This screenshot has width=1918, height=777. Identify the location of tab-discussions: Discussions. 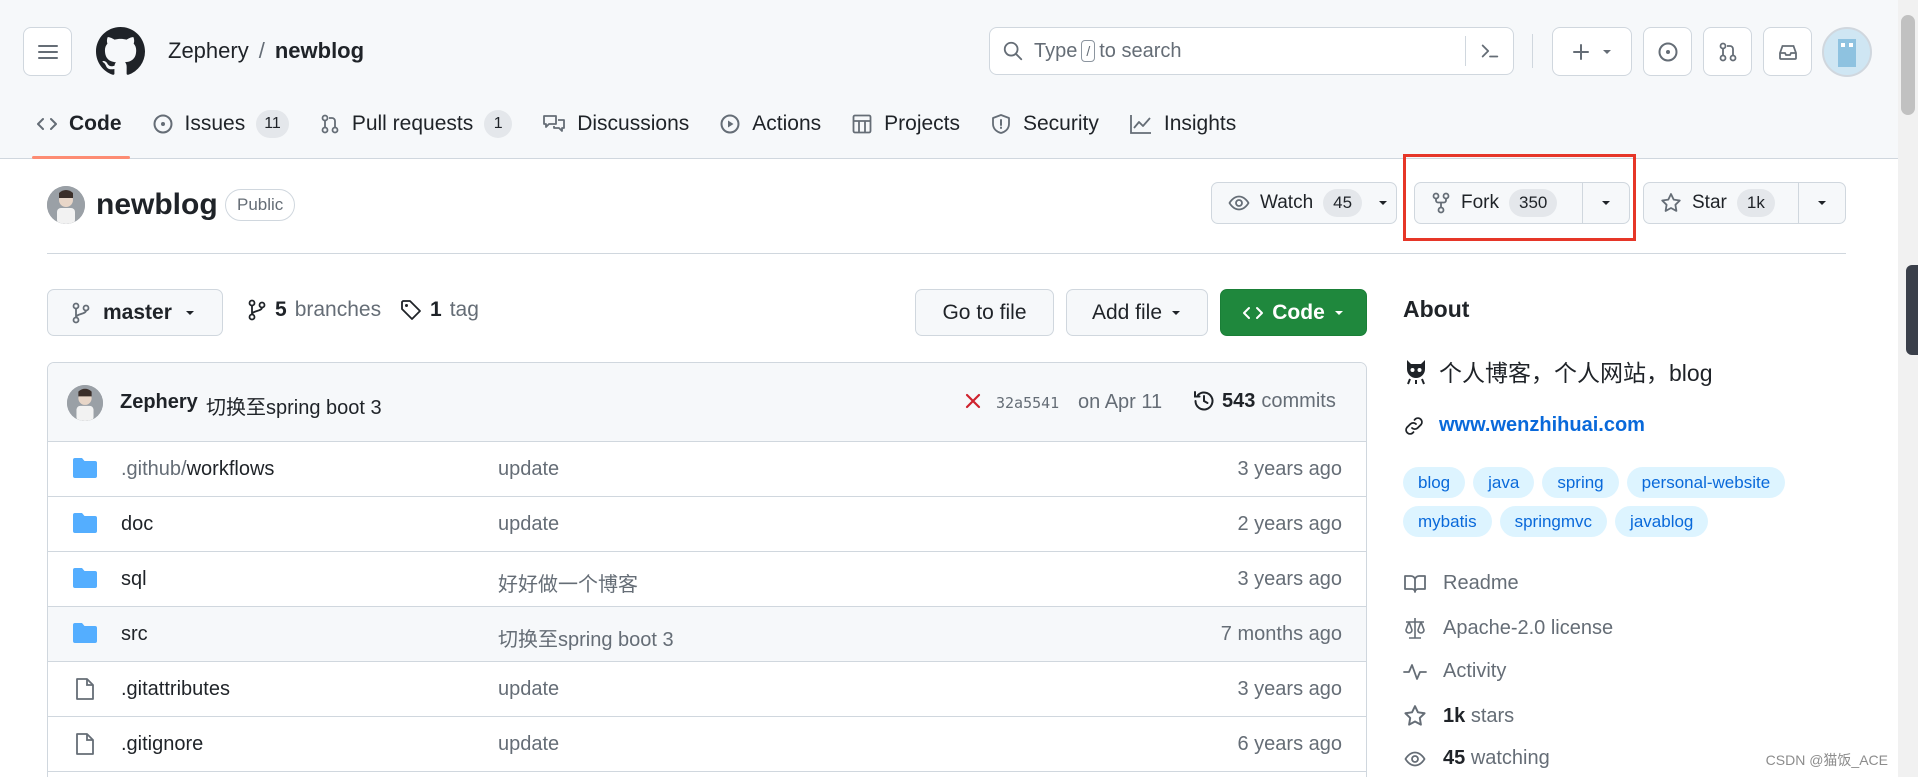
(618, 124).